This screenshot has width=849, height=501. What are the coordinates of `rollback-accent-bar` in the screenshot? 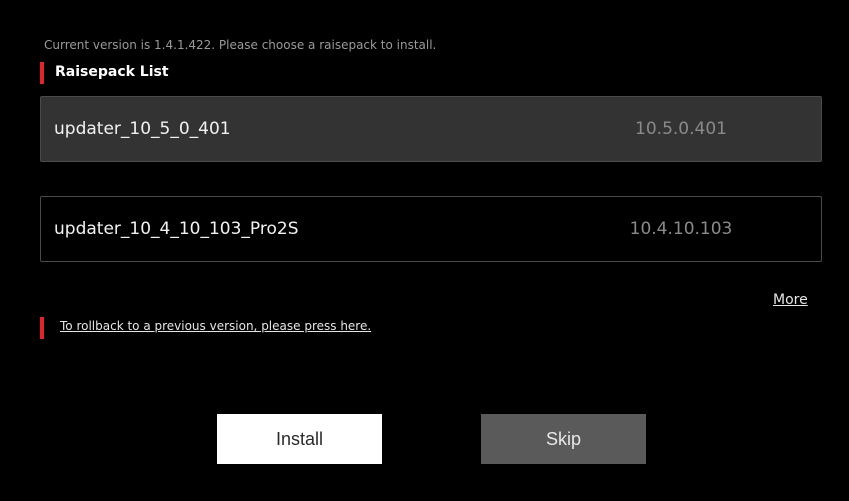 It's located at (42, 328).